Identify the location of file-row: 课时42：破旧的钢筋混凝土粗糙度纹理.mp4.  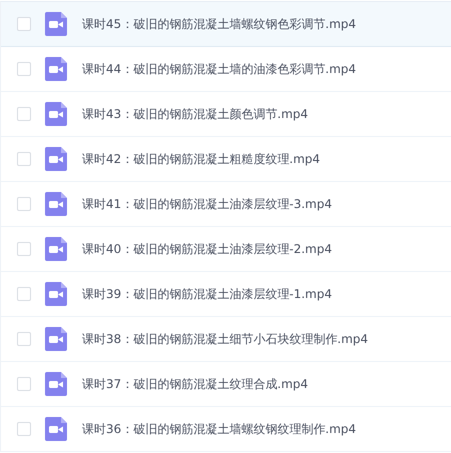
(226, 159).